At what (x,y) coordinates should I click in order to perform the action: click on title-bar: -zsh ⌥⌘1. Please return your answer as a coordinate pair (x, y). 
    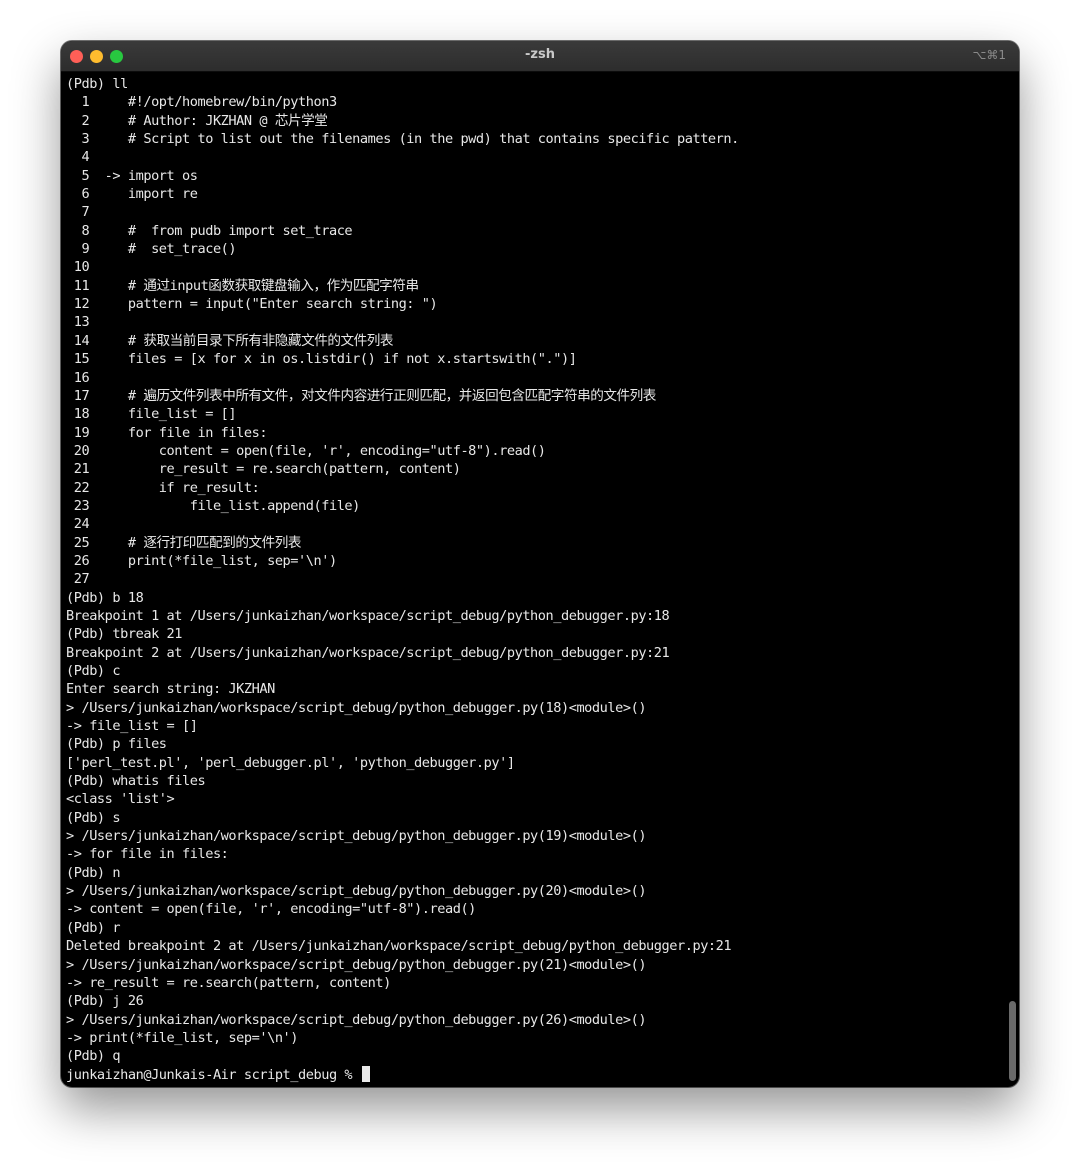
    Looking at the image, I should click on (540, 56).